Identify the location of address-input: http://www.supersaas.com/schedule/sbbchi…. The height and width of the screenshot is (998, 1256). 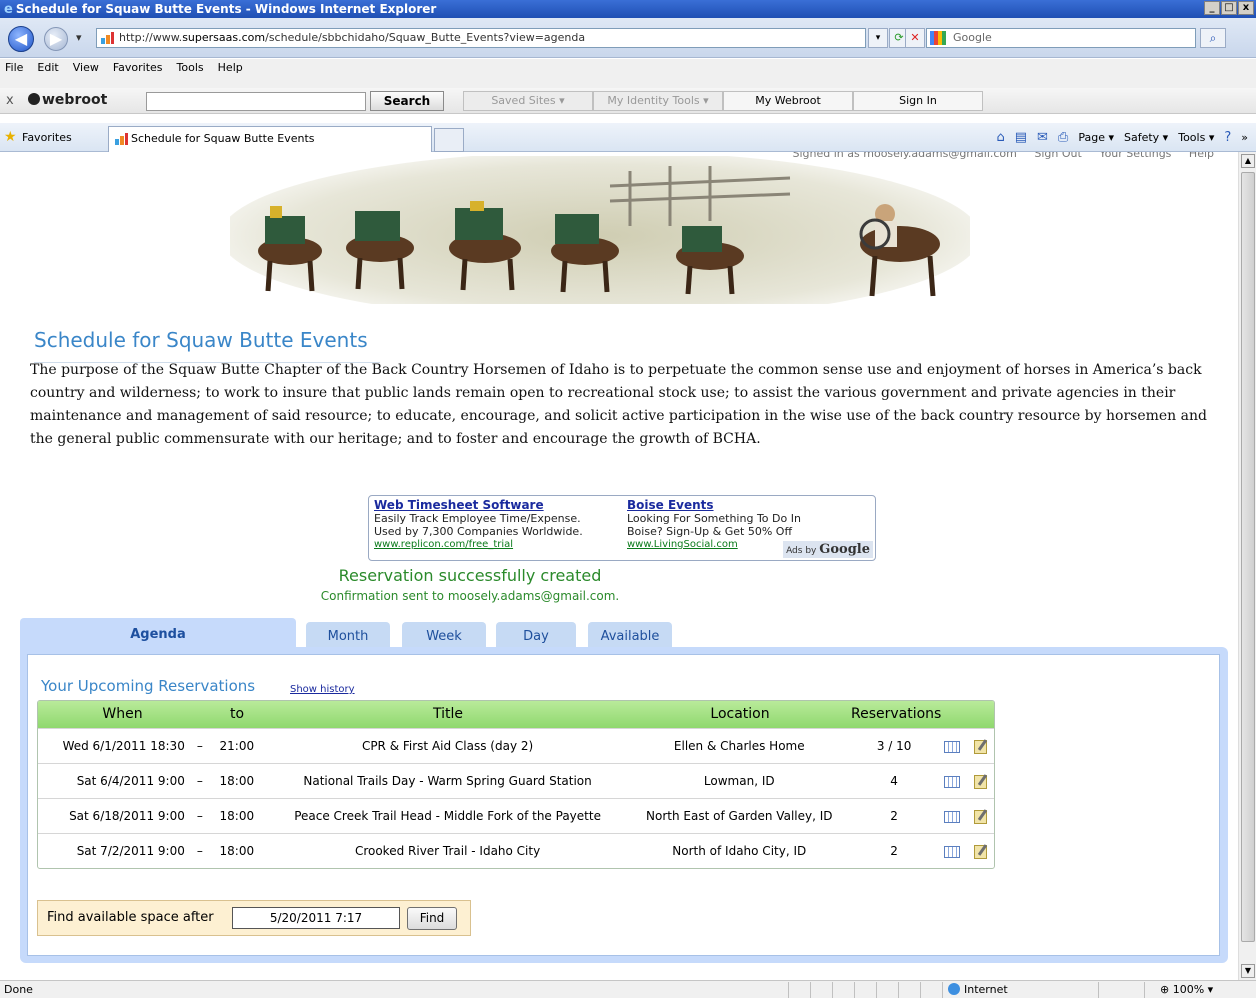
(481, 38).